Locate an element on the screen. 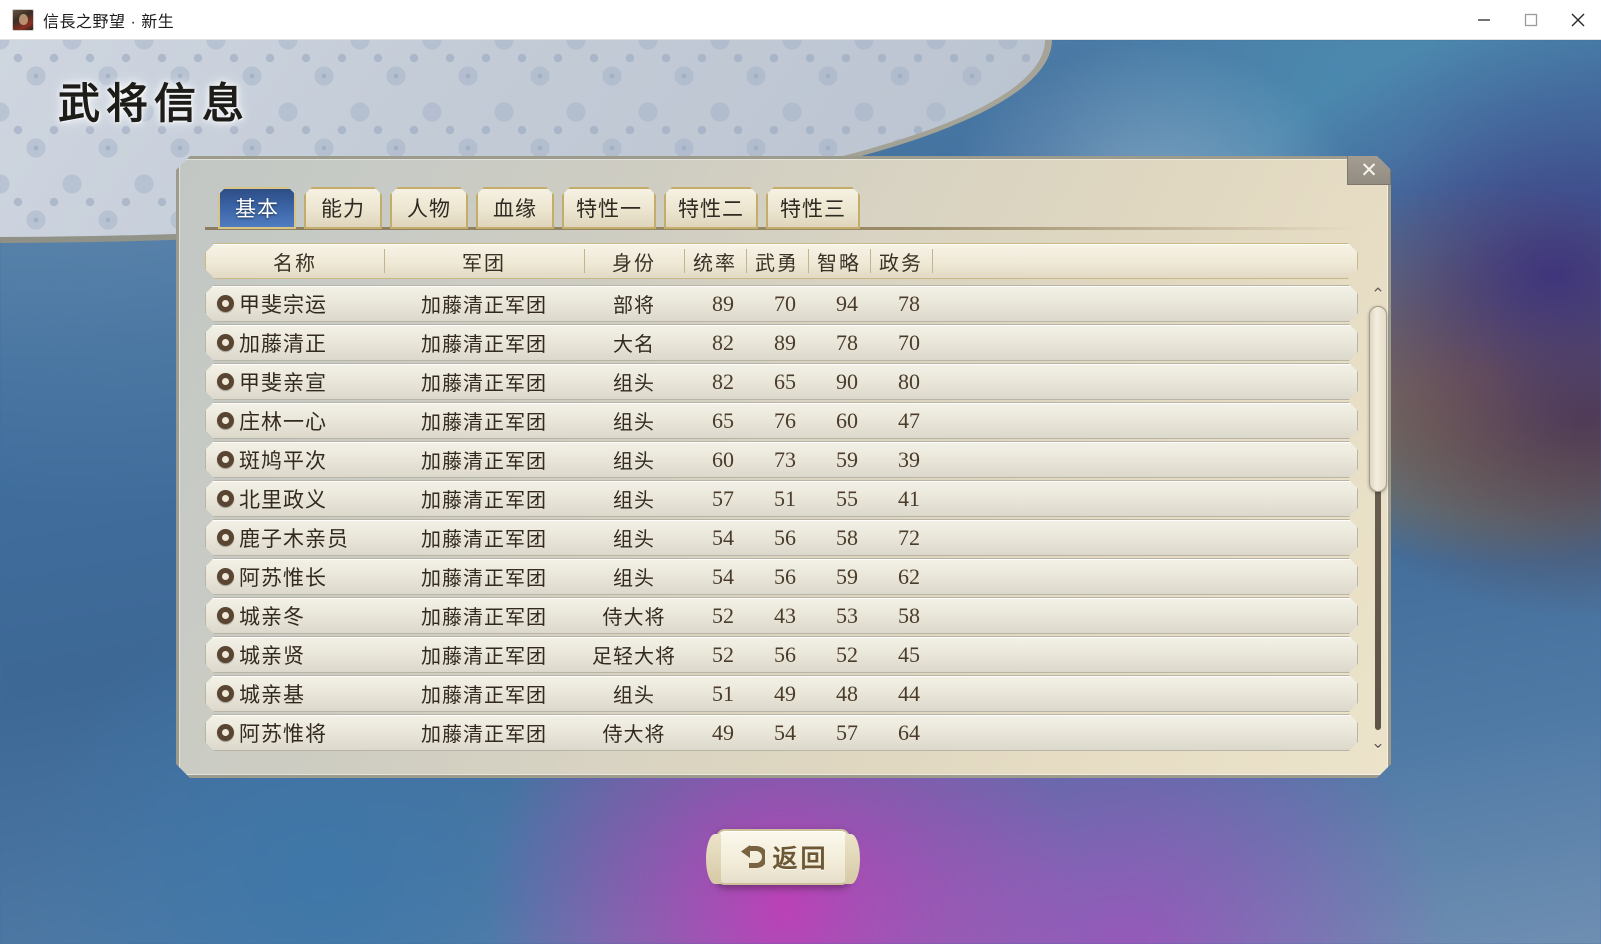 This screenshot has width=1601, height=944. table-row: 甲斐宗运 加藤清正军团 部将 89 70 94 78 is located at coordinates (781, 303).